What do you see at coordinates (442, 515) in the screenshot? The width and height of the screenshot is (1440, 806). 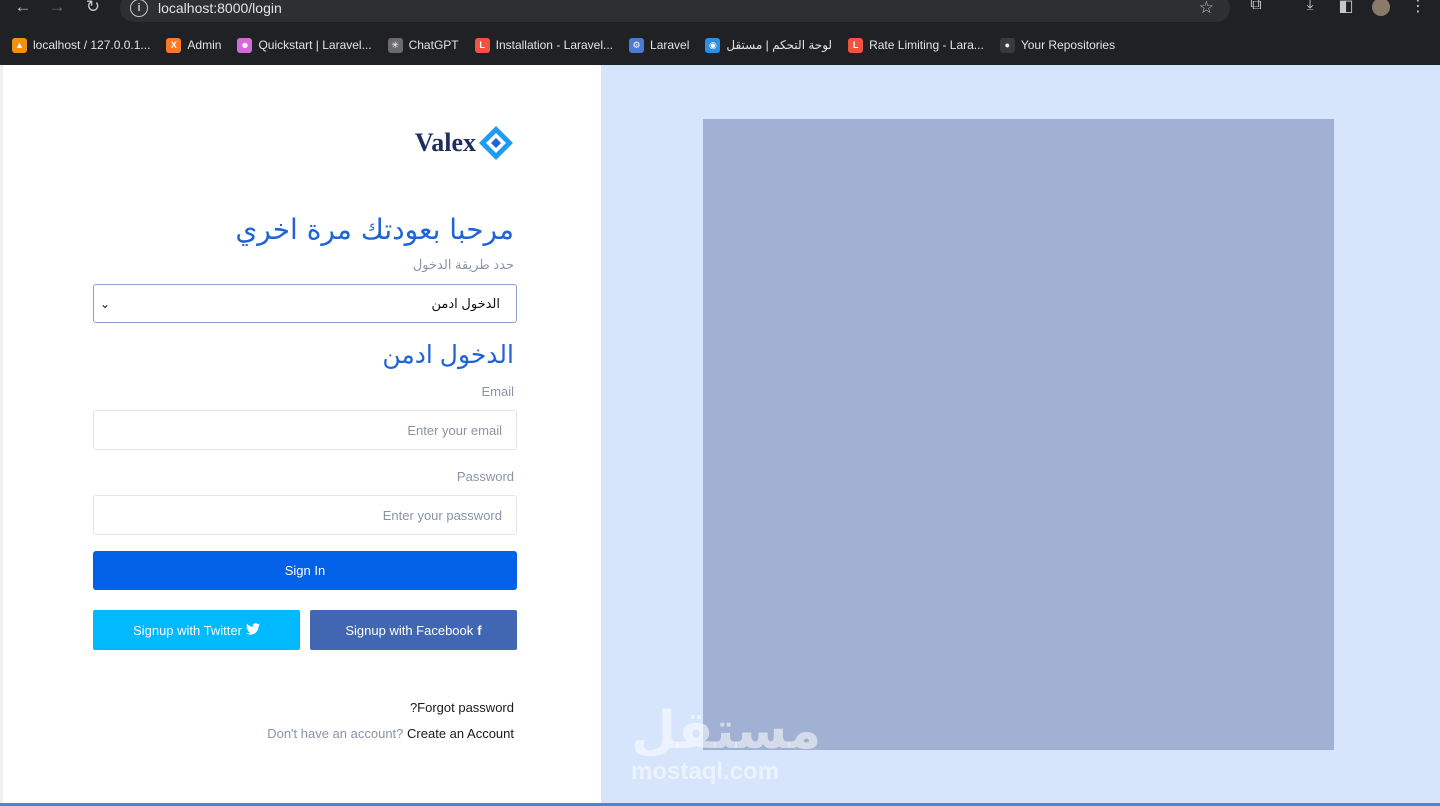 I see `password-placeholder: Enter your password` at bounding box center [442, 515].